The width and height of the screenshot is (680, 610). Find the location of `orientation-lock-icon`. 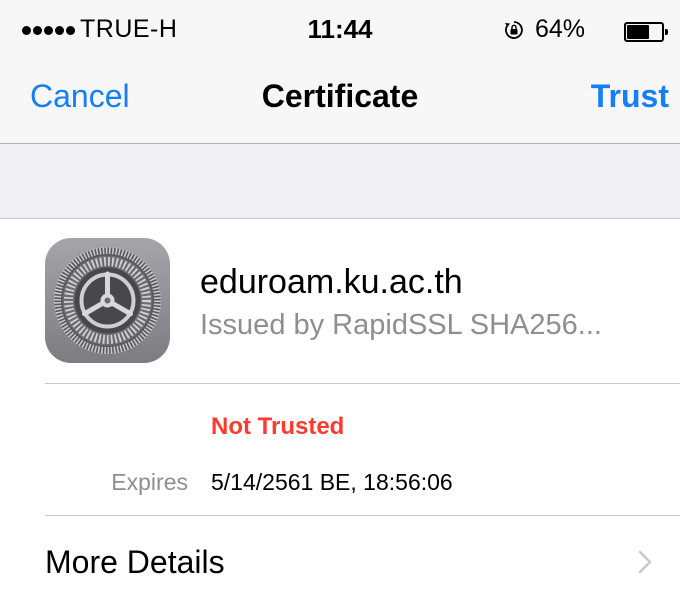

orientation-lock-icon is located at coordinates (514, 30).